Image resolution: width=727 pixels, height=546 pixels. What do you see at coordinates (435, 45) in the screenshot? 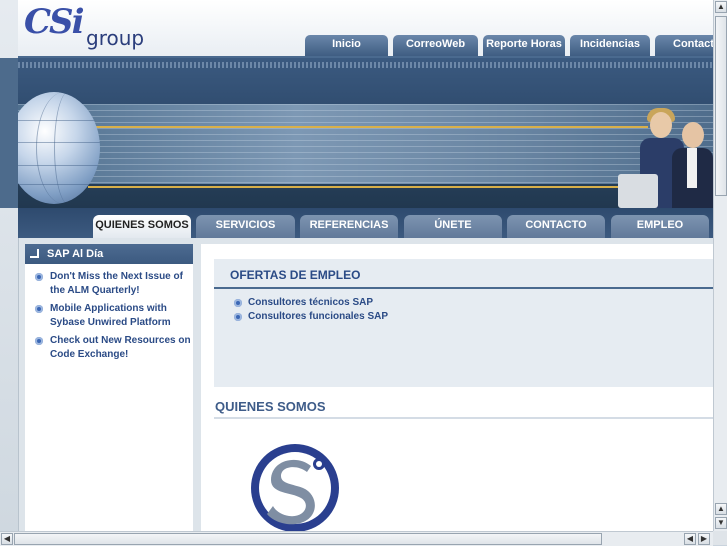
I see `top-tab-correoweb: CorreoWeb` at bounding box center [435, 45].